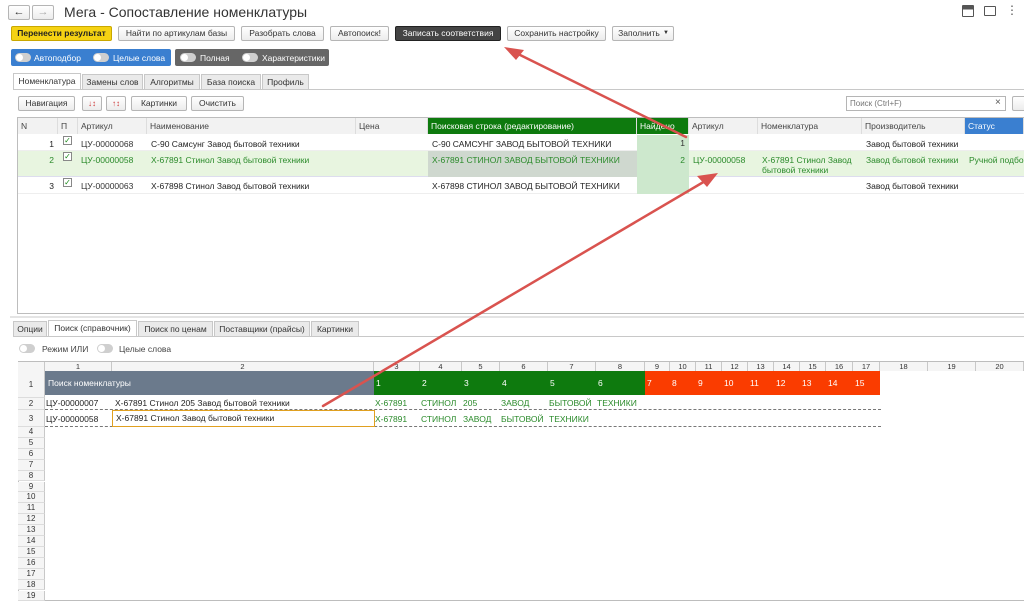 The image size is (1024, 602). Describe the element at coordinates (904, 366) in the screenshot. I see `column-number: 18` at that location.